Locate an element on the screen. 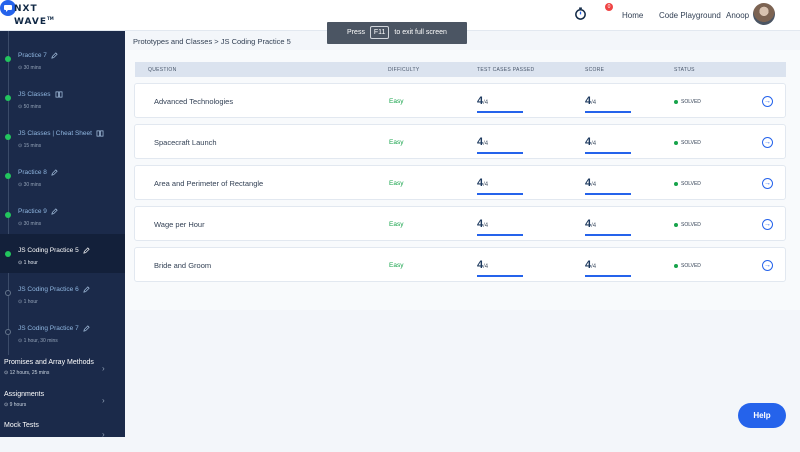 This screenshot has width=800, height=452. sidebar-item-js-classes-cheat-sheet: JS Classes | Cheat Sheet ⊙ 15 mins is located at coordinates (62, 136).